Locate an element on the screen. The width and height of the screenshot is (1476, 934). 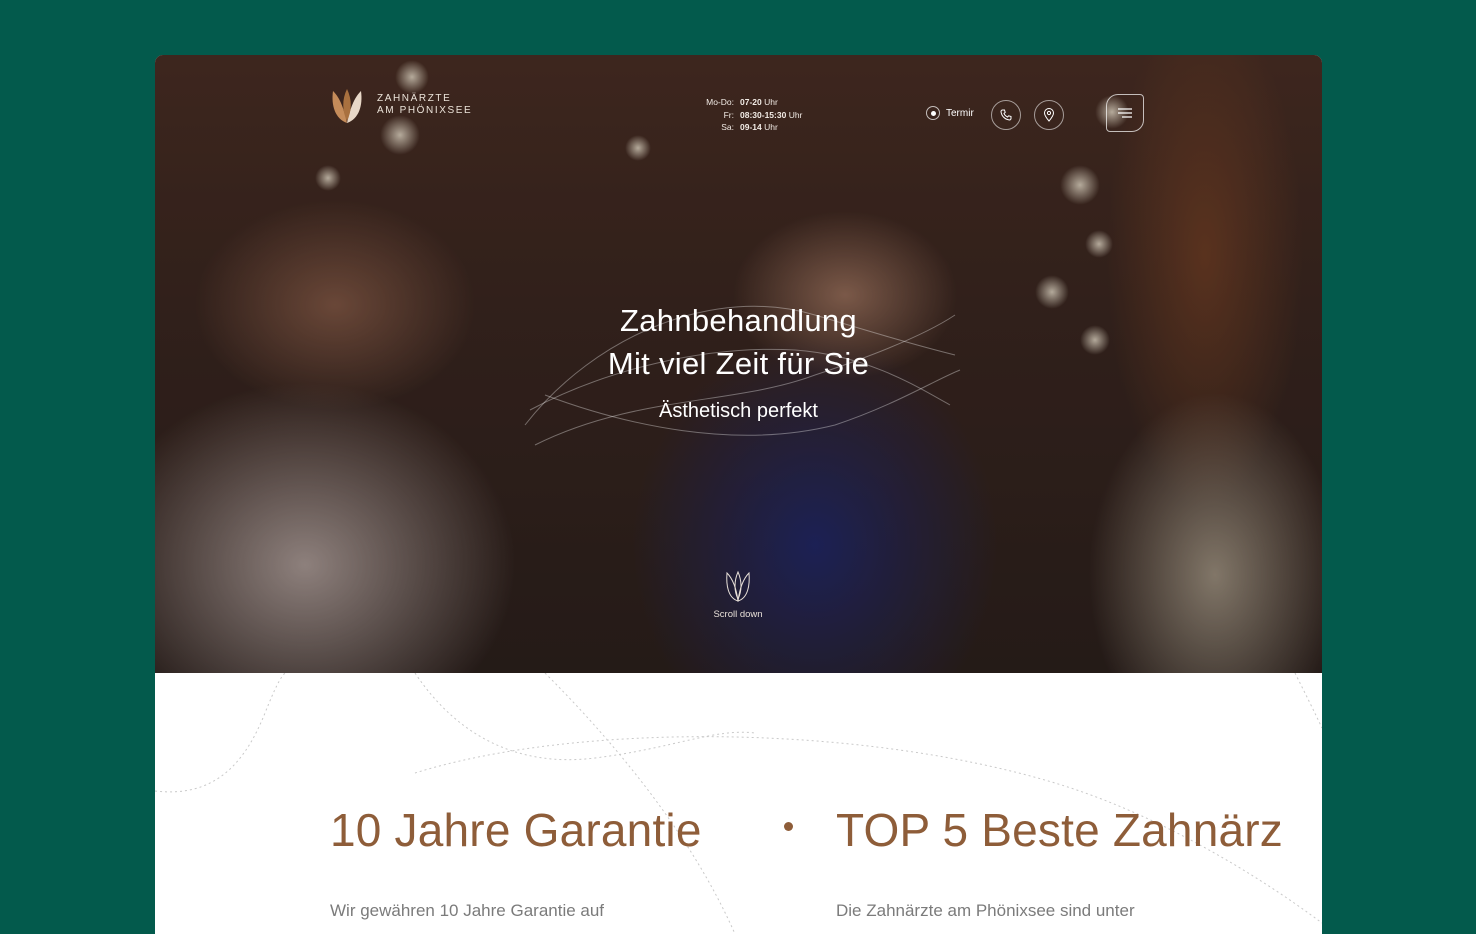
hours-time: 09-14 is located at coordinates (751, 127).